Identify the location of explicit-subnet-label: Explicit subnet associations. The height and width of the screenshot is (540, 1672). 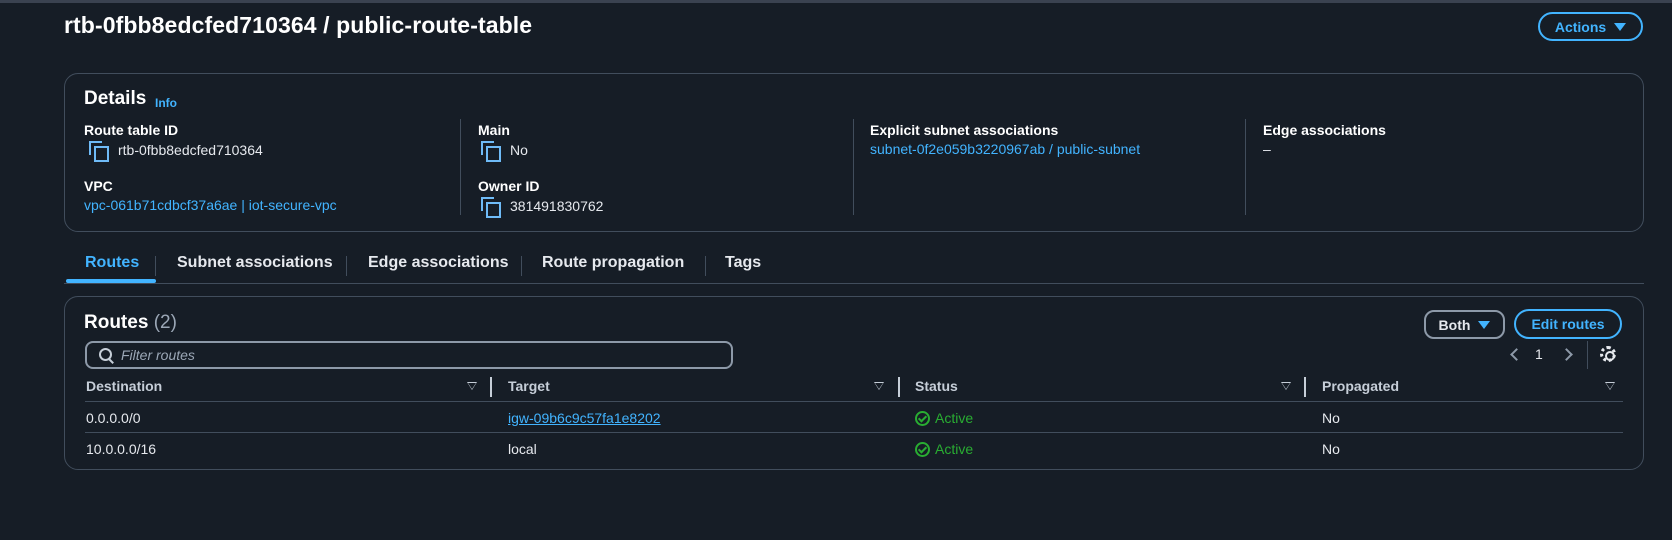
(964, 130).